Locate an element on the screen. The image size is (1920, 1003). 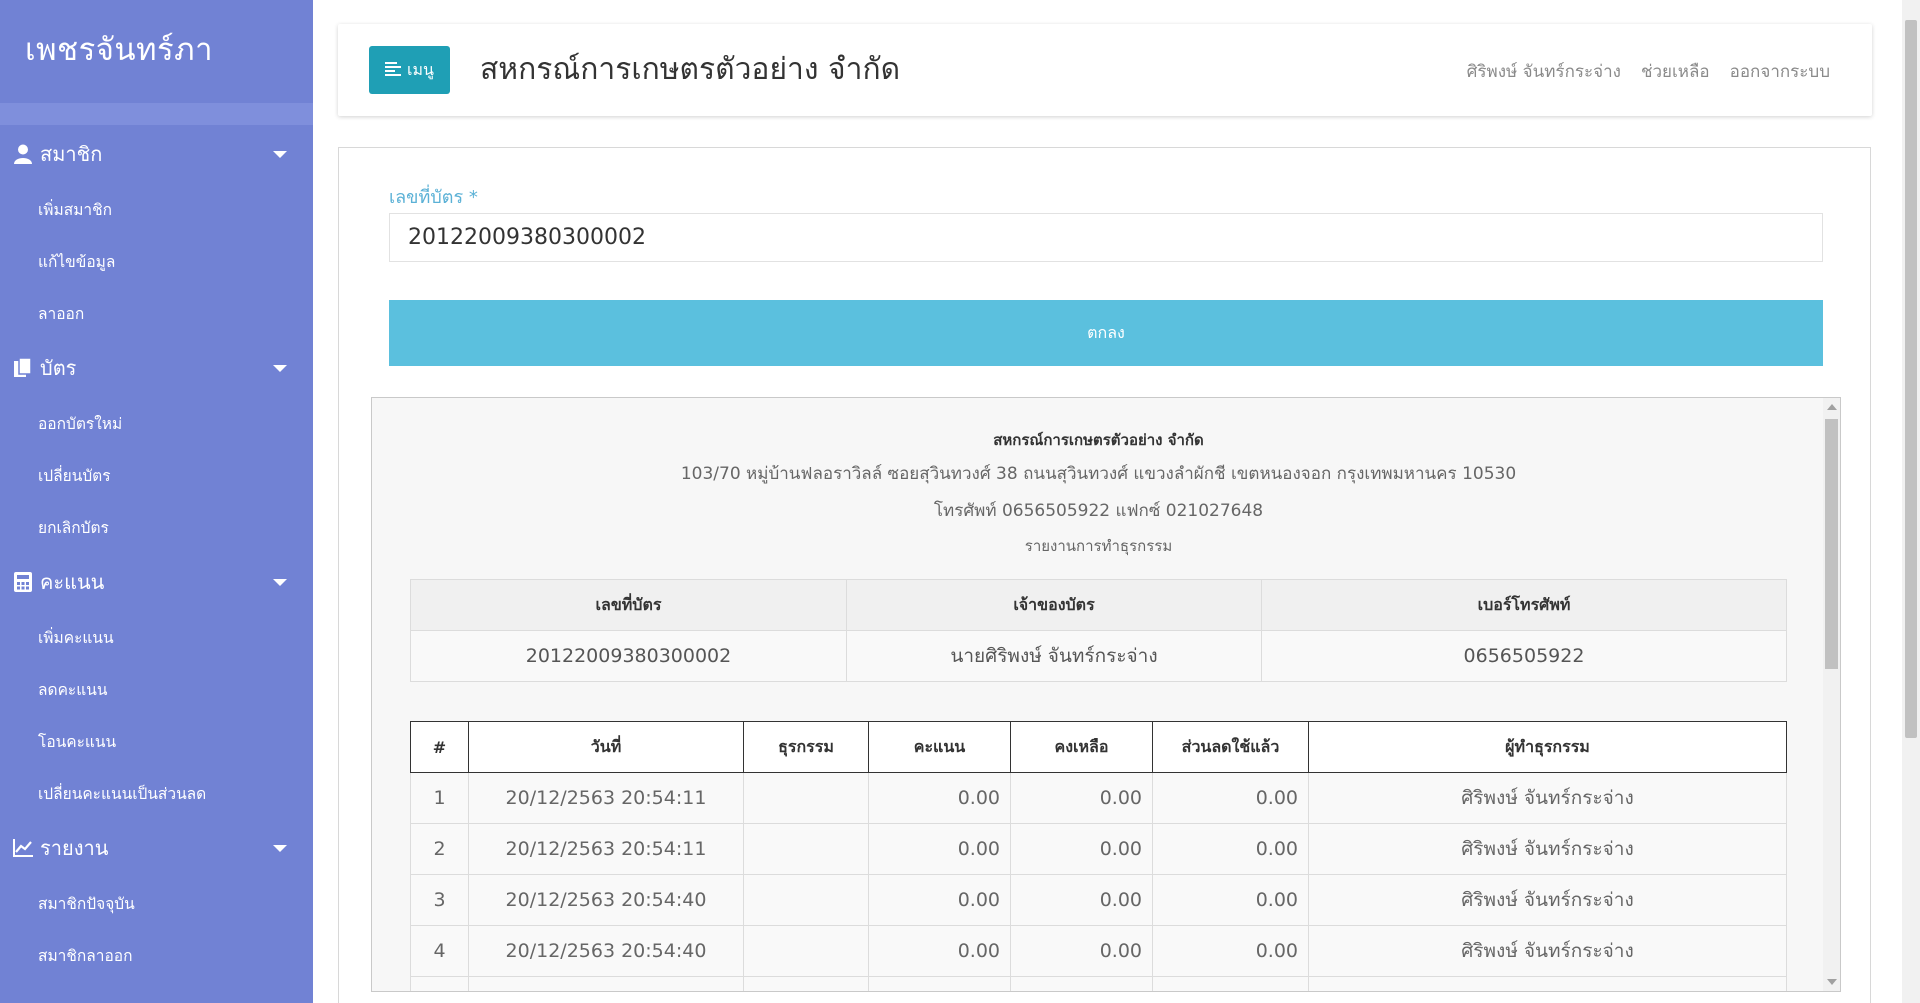
sidebar-section-members: สมาชิก is located at coordinates (156, 154).